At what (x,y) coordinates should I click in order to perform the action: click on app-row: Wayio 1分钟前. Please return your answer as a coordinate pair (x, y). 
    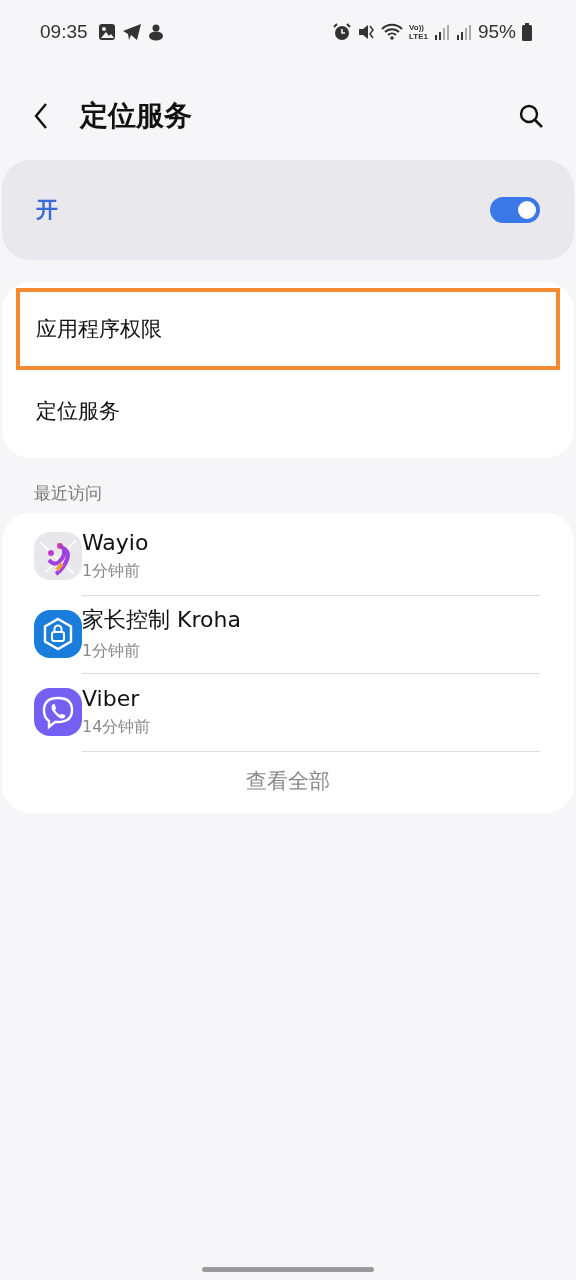
    Looking at the image, I should click on (288, 556).